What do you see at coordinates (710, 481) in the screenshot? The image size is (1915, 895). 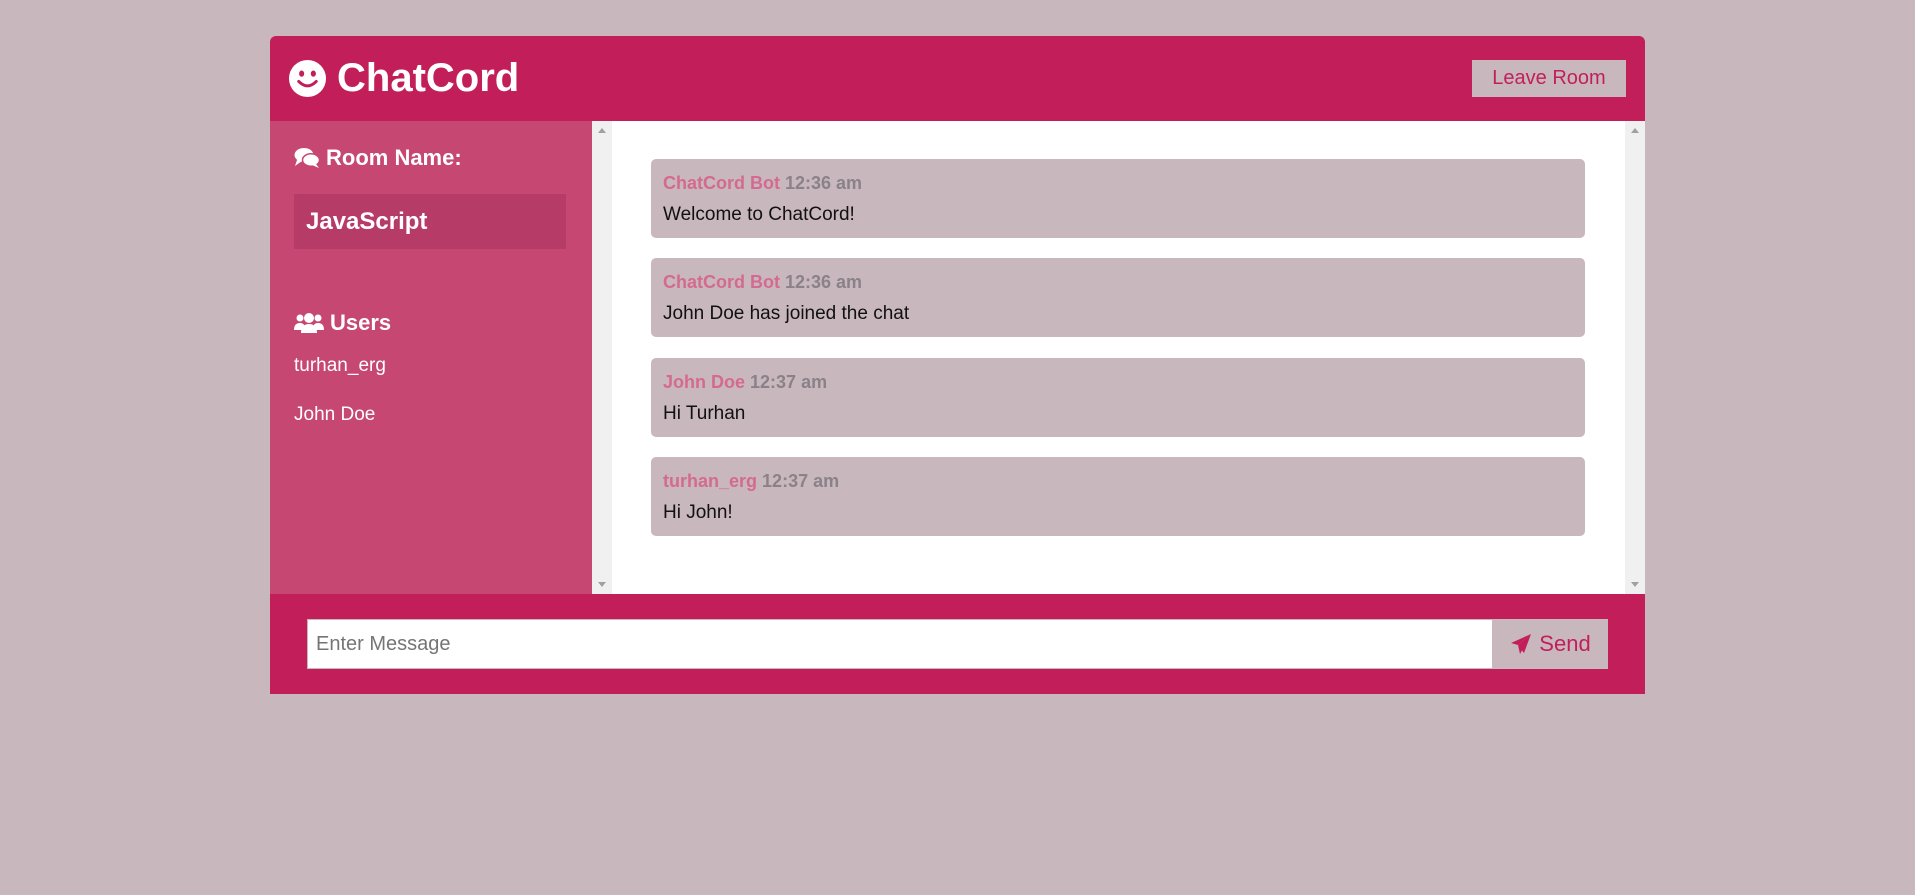 I see `message-username: turhan_erg` at bounding box center [710, 481].